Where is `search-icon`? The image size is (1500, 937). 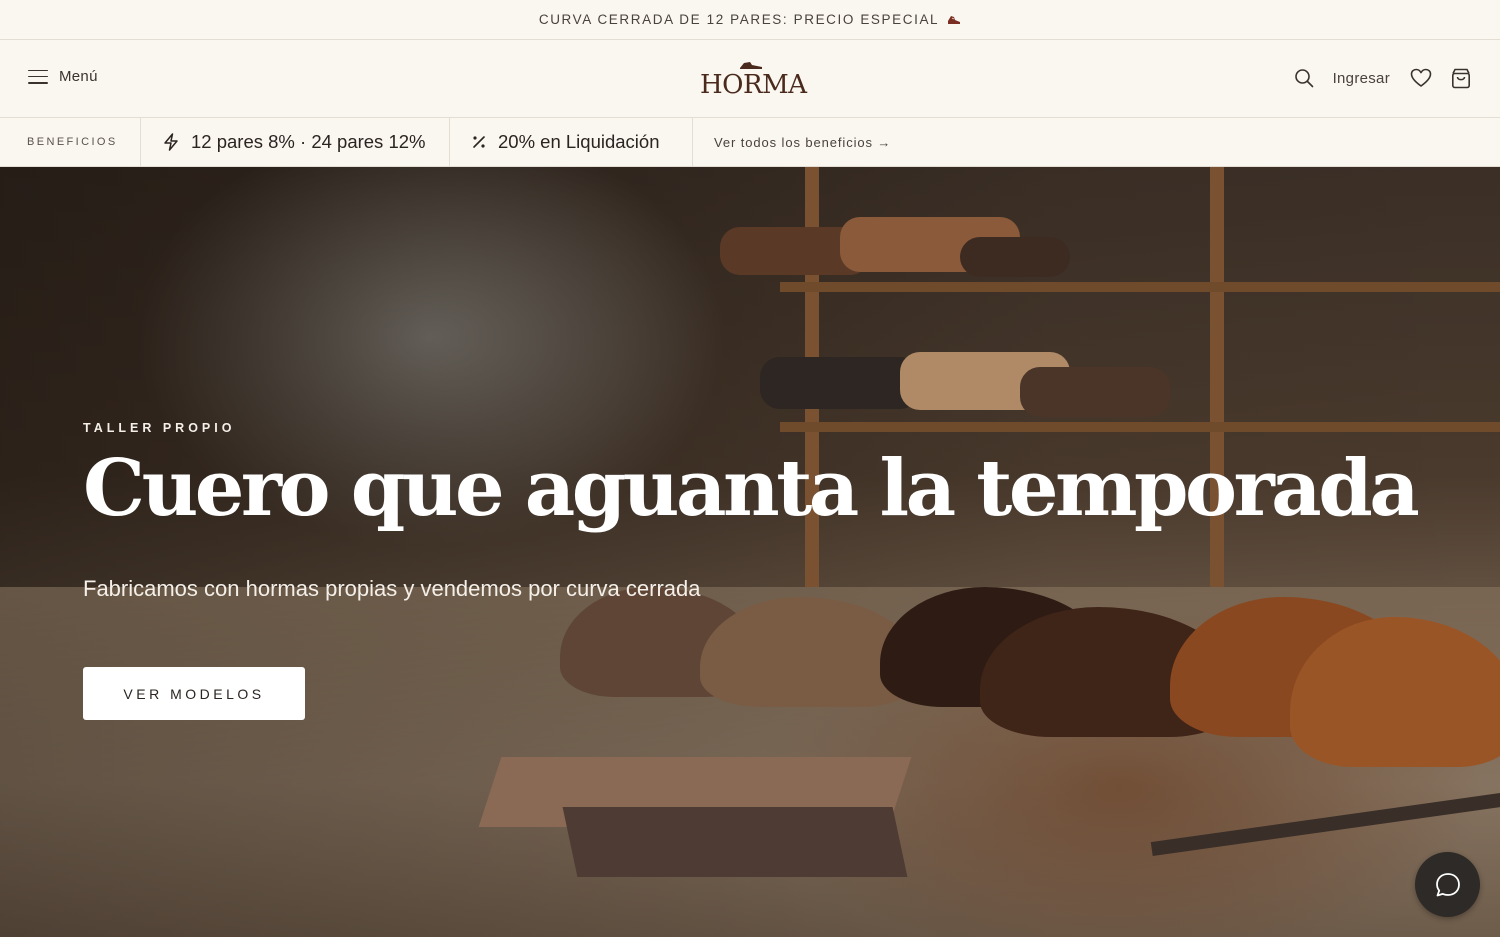 search-icon is located at coordinates (1304, 78).